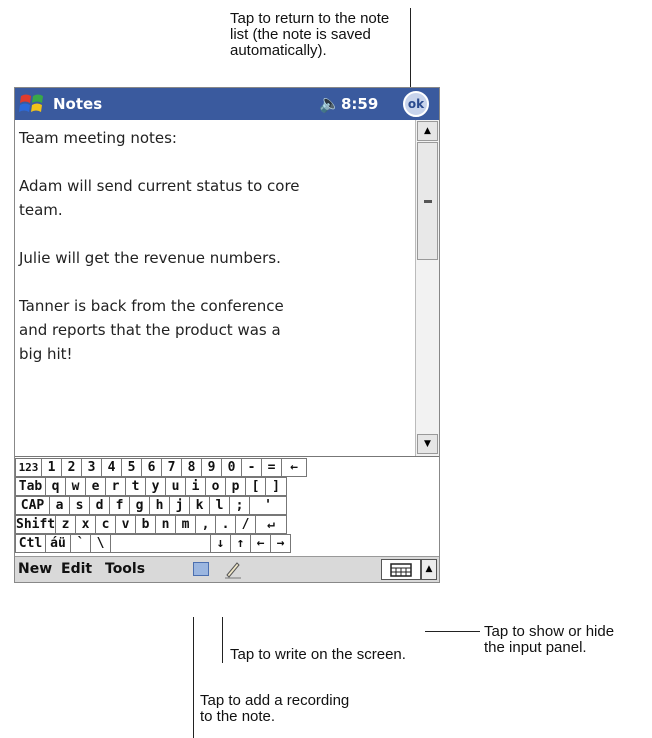 The height and width of the screenshot is (738, 652). I want to click on keyboard-row-1: 123 1 2 3 4 5 6 7 8 9 0 - = ←, so click(227, 468).